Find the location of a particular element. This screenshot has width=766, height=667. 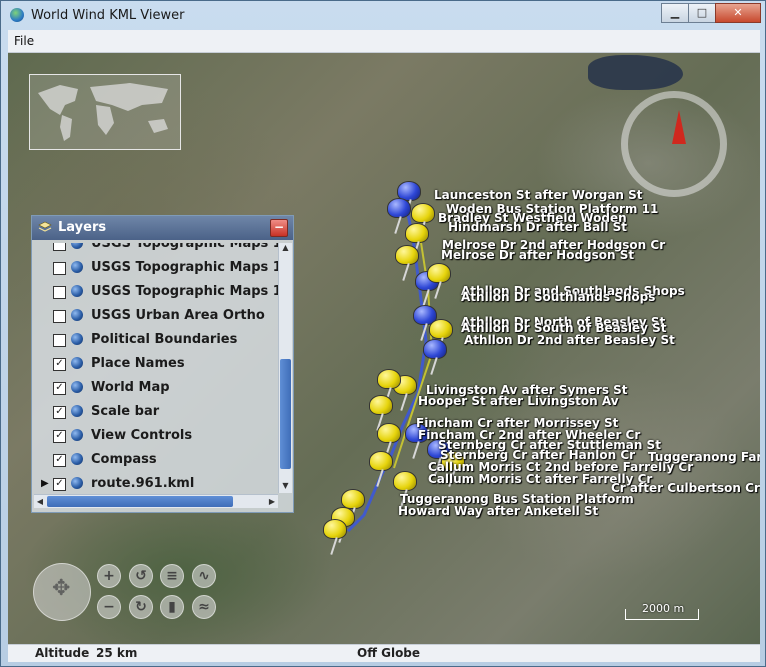

layer-label: View Controls is located at coordinates (142, 435).